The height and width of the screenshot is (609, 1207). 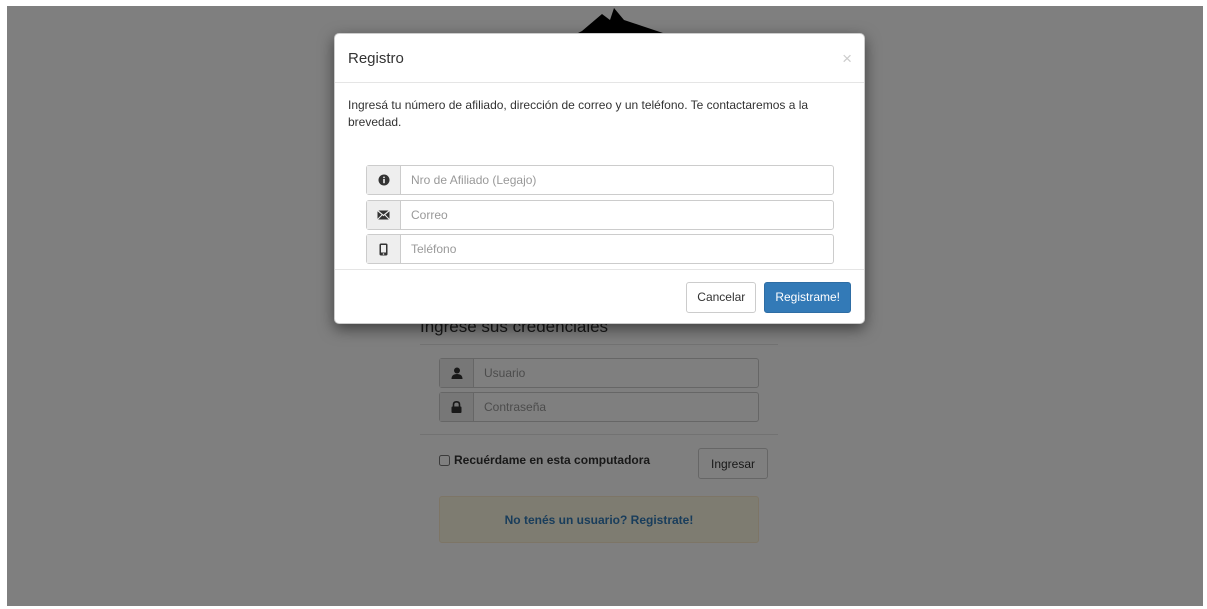 What do you see at coordinates (599, 58) in the screenshot?
I see `modal-header: Registro ×` at bounding box center [599, 58].